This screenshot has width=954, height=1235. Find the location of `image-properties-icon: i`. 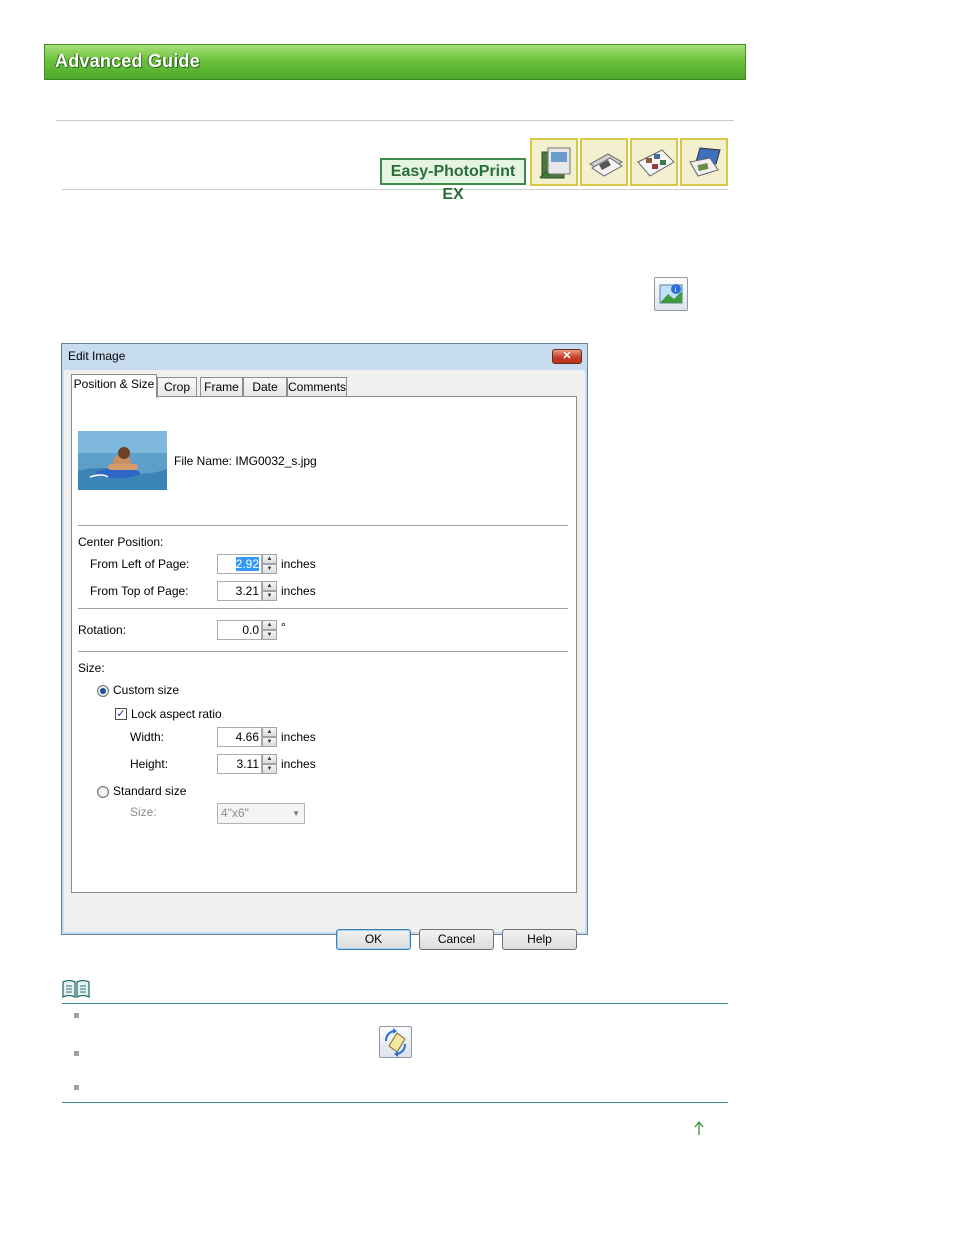

image-properties-icon: i is located at coordinates (671, 294).